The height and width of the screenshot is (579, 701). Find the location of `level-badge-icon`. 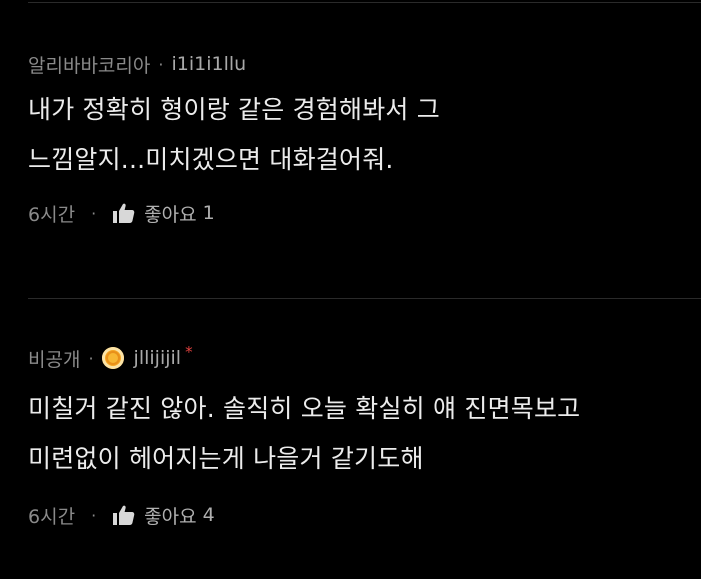

level-badge-icon is located at coordinates (112, 358).